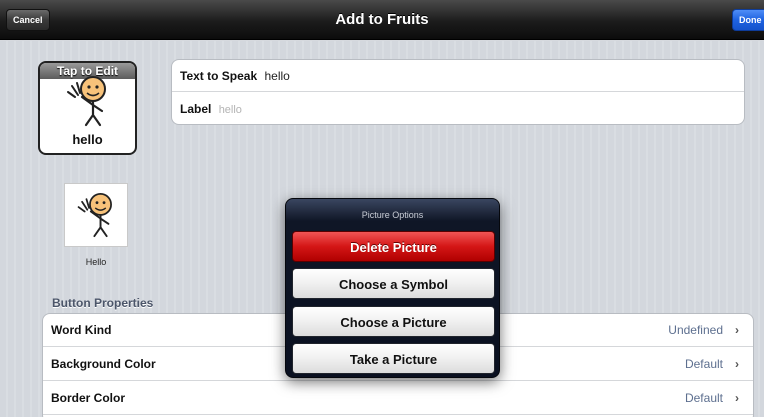 The height and width of the screenshot is (417, 764). Describe the element at coordinates (87, 71) in the screenshot. I see `tap-to-edit-label: Tap to Edit` at that location.